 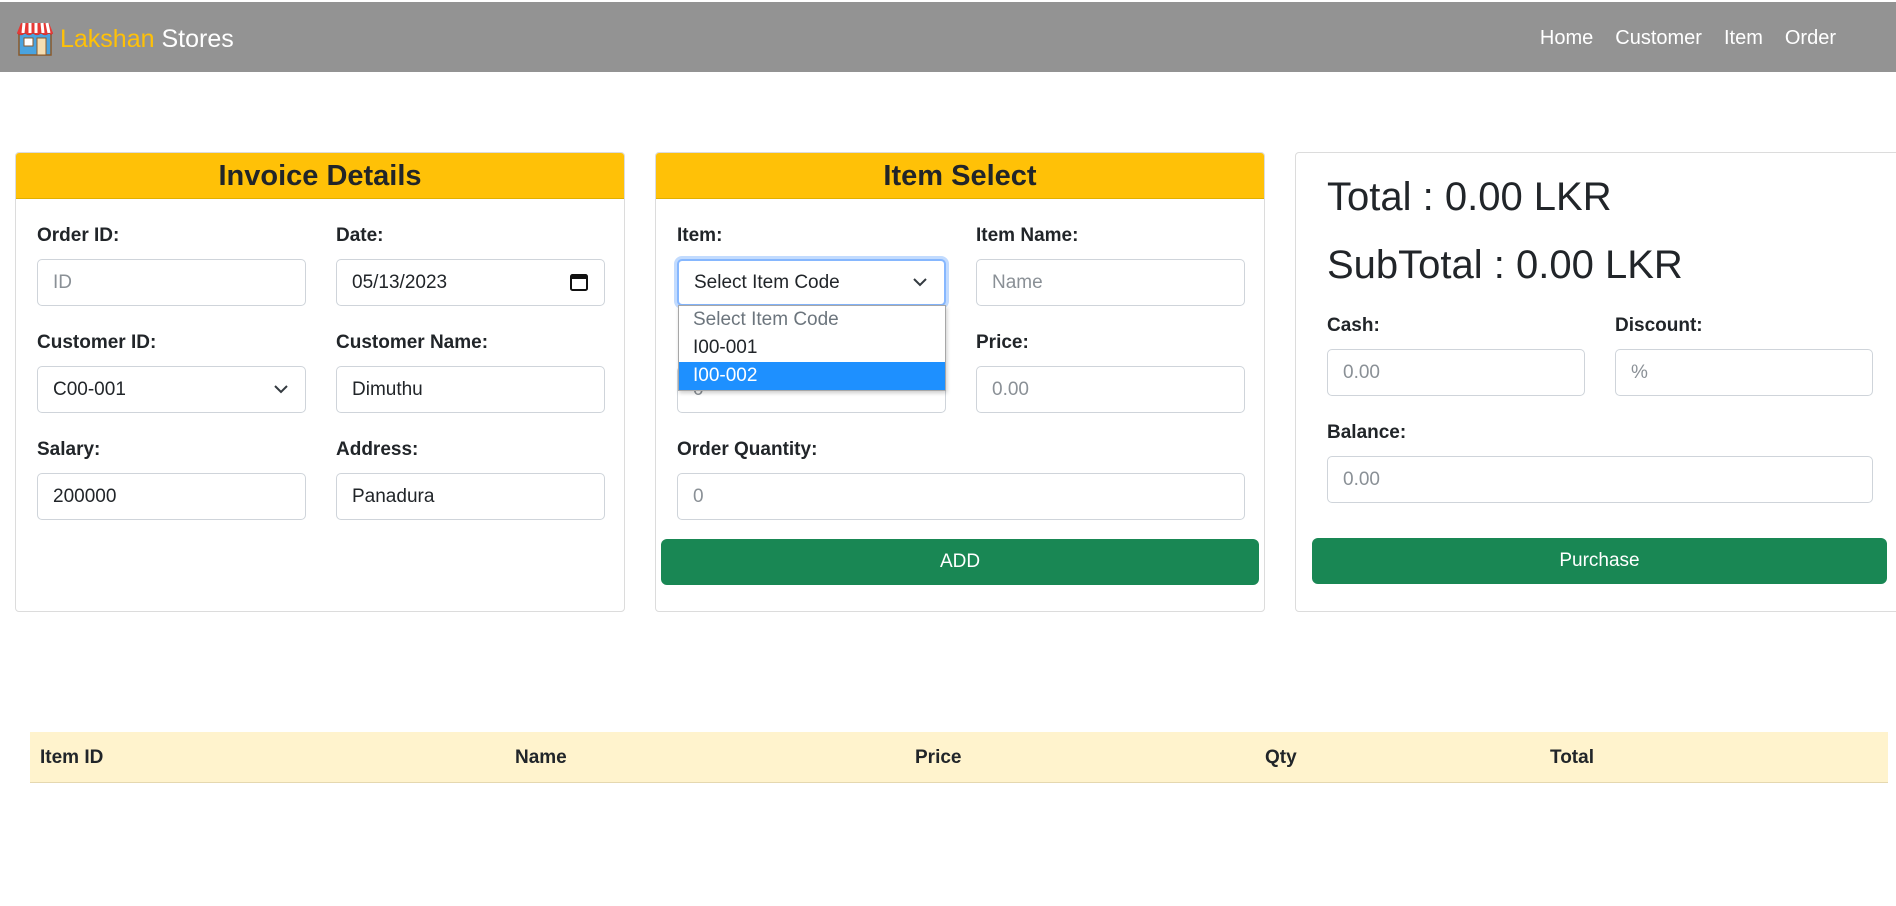 I want to click on order-id-input: ID, so click(x=171, y=282).